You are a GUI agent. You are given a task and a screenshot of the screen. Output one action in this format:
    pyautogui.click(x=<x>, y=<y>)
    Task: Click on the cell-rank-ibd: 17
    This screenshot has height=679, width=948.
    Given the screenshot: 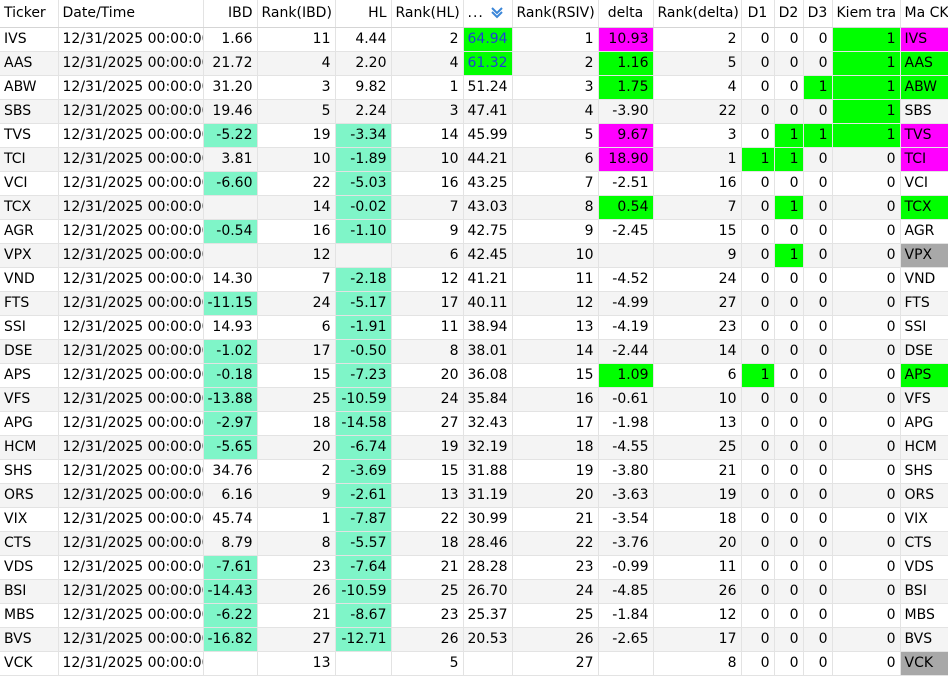 What is the action you would take?
    pyautogui.click(x=296, y=351)
    